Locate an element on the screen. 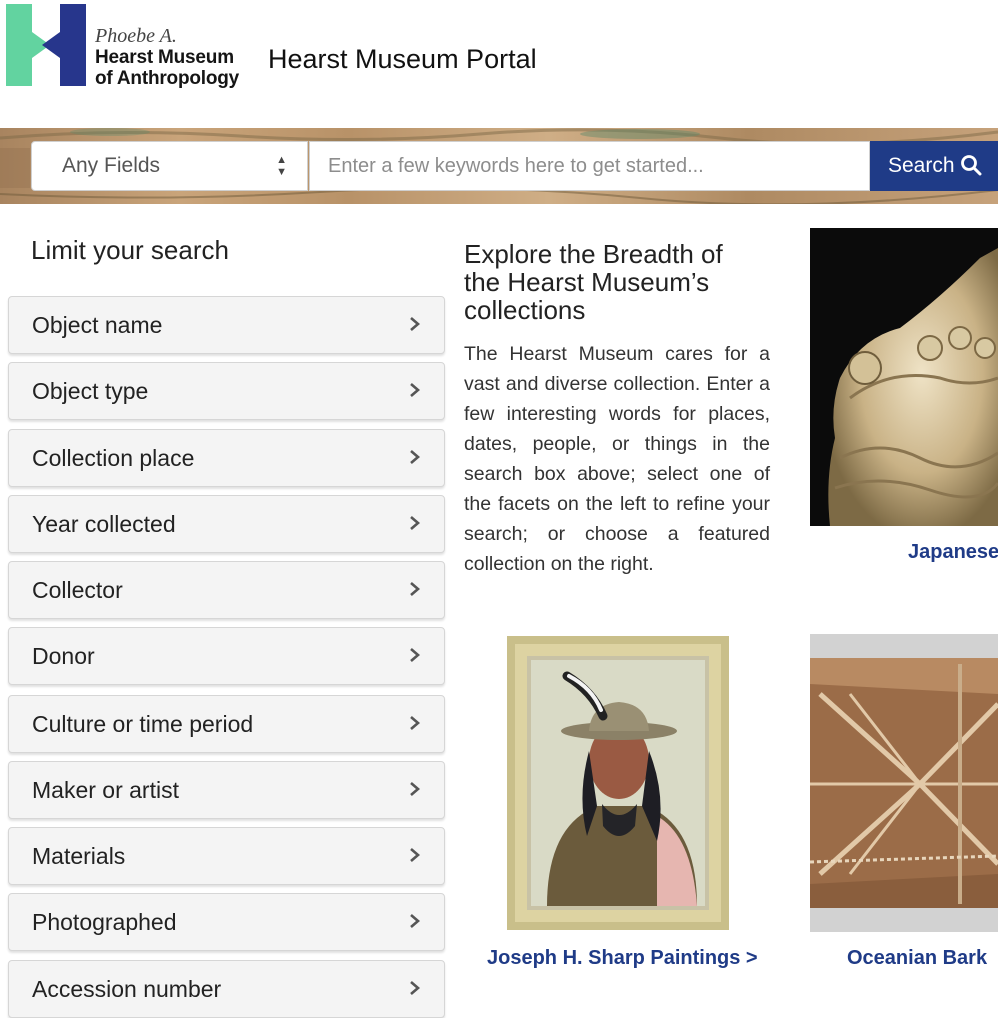 This screenshot has height=1018, width=998. facet-label: Object type is located at coordinates (90, 391).